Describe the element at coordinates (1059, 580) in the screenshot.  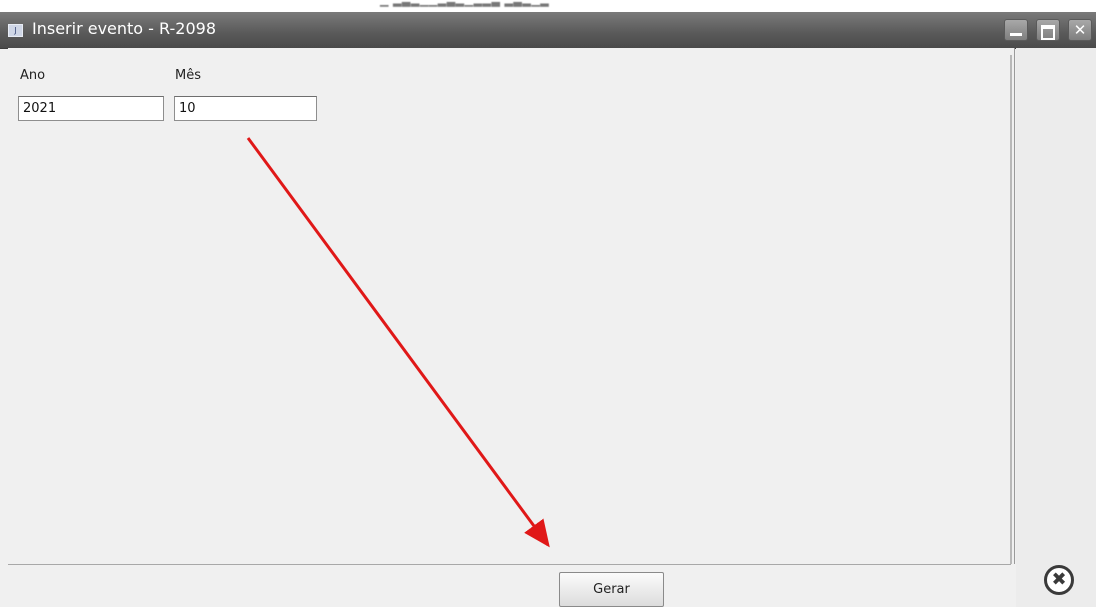
I see `cancel-icon: ✖` at that location.